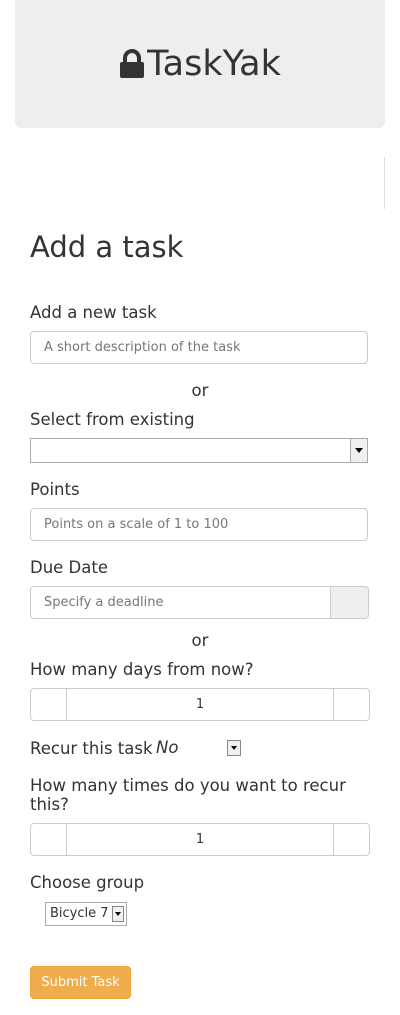 The height and width of the screenshot is (1015, 400). Describe the element at coordinates (87, 882) in the screenshot. I see `group-label: Choose group` at that location.